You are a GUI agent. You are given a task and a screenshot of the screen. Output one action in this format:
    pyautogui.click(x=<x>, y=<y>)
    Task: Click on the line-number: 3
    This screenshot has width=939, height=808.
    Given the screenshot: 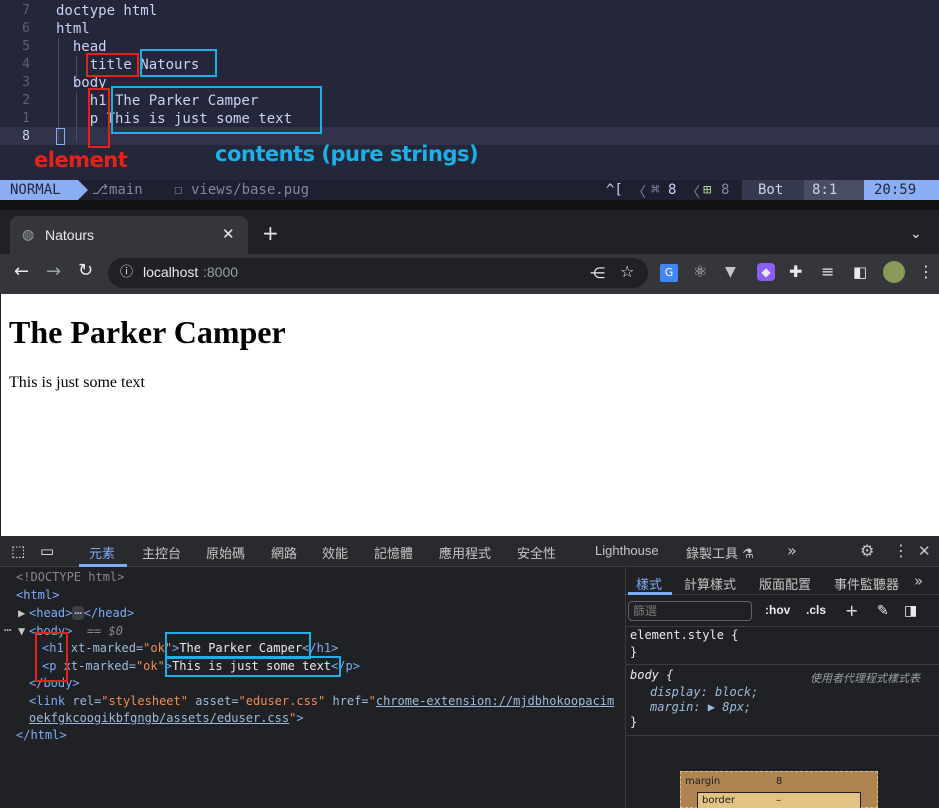 What is the action you would take?
    pyautogui.click(x=26, y=82)
    